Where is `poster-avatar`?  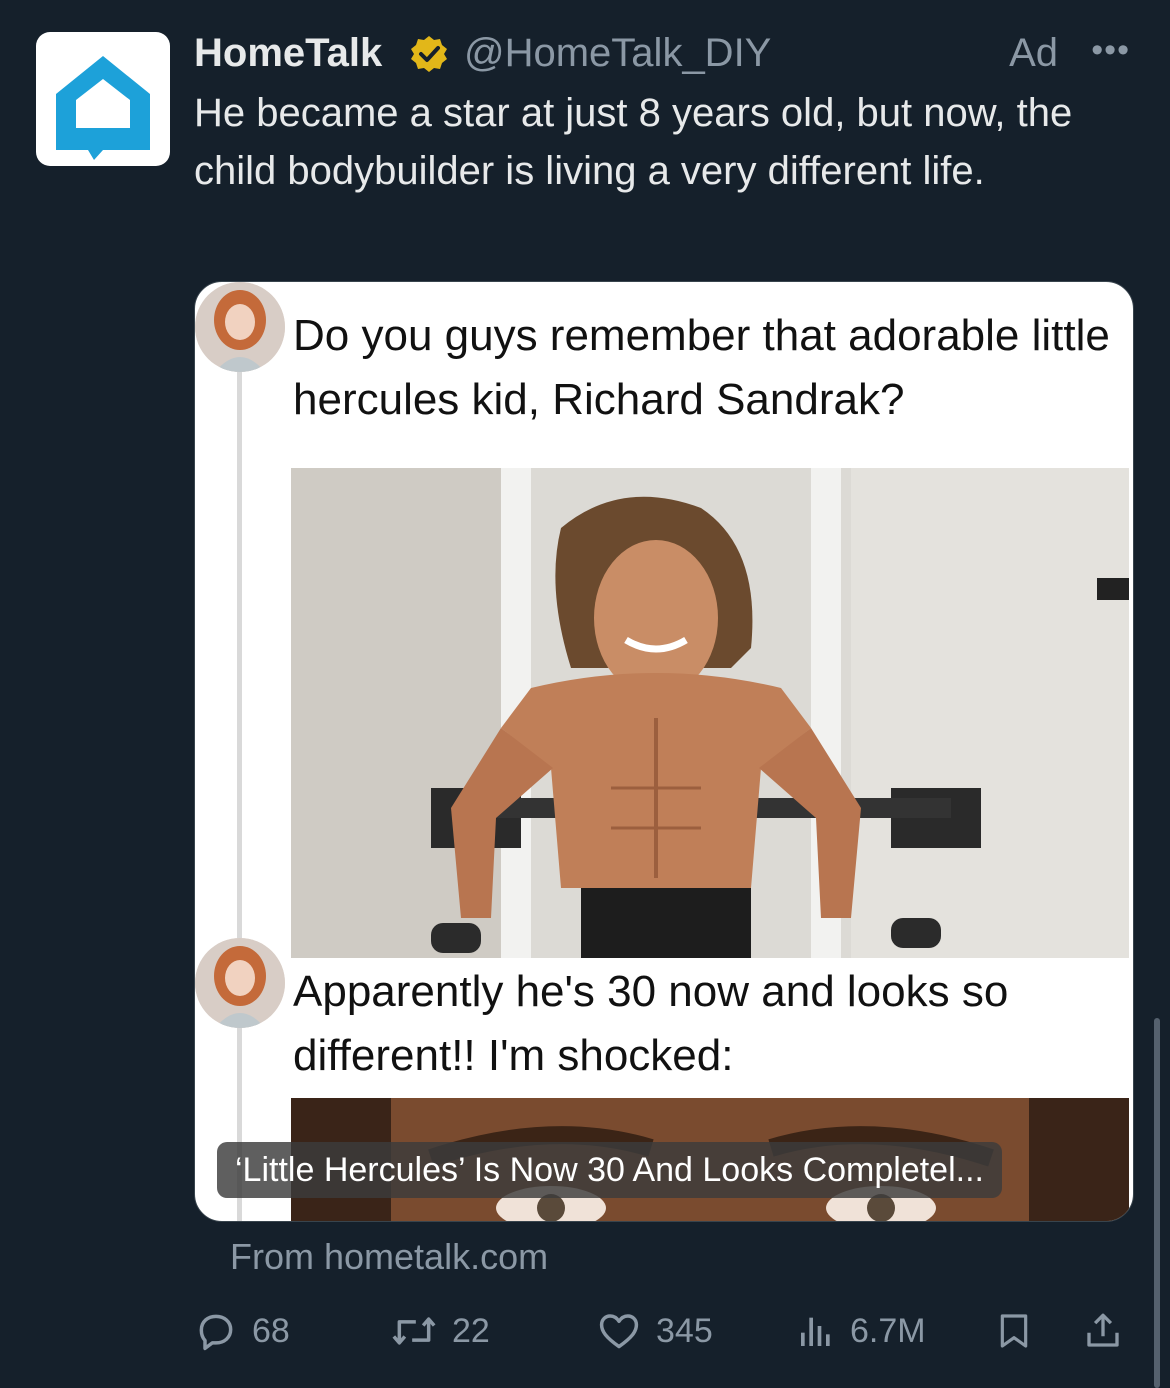 poster-avatar is located at coordinates (240, 327).